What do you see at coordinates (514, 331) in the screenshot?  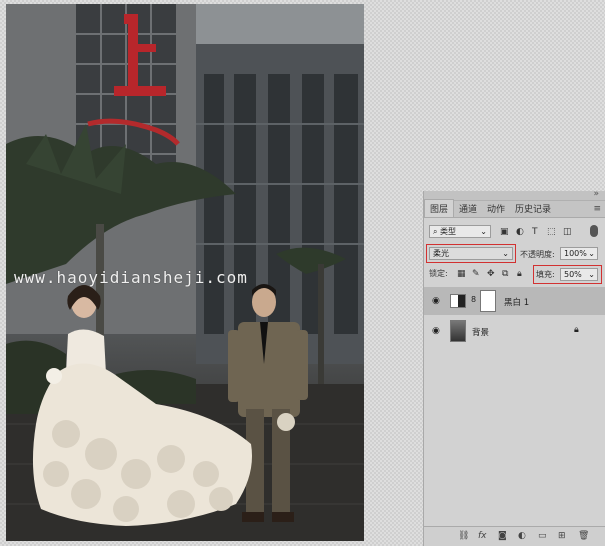 I see `layer-row-background: ◉ 背景 🔒︎` at bounding box center [514, 331].